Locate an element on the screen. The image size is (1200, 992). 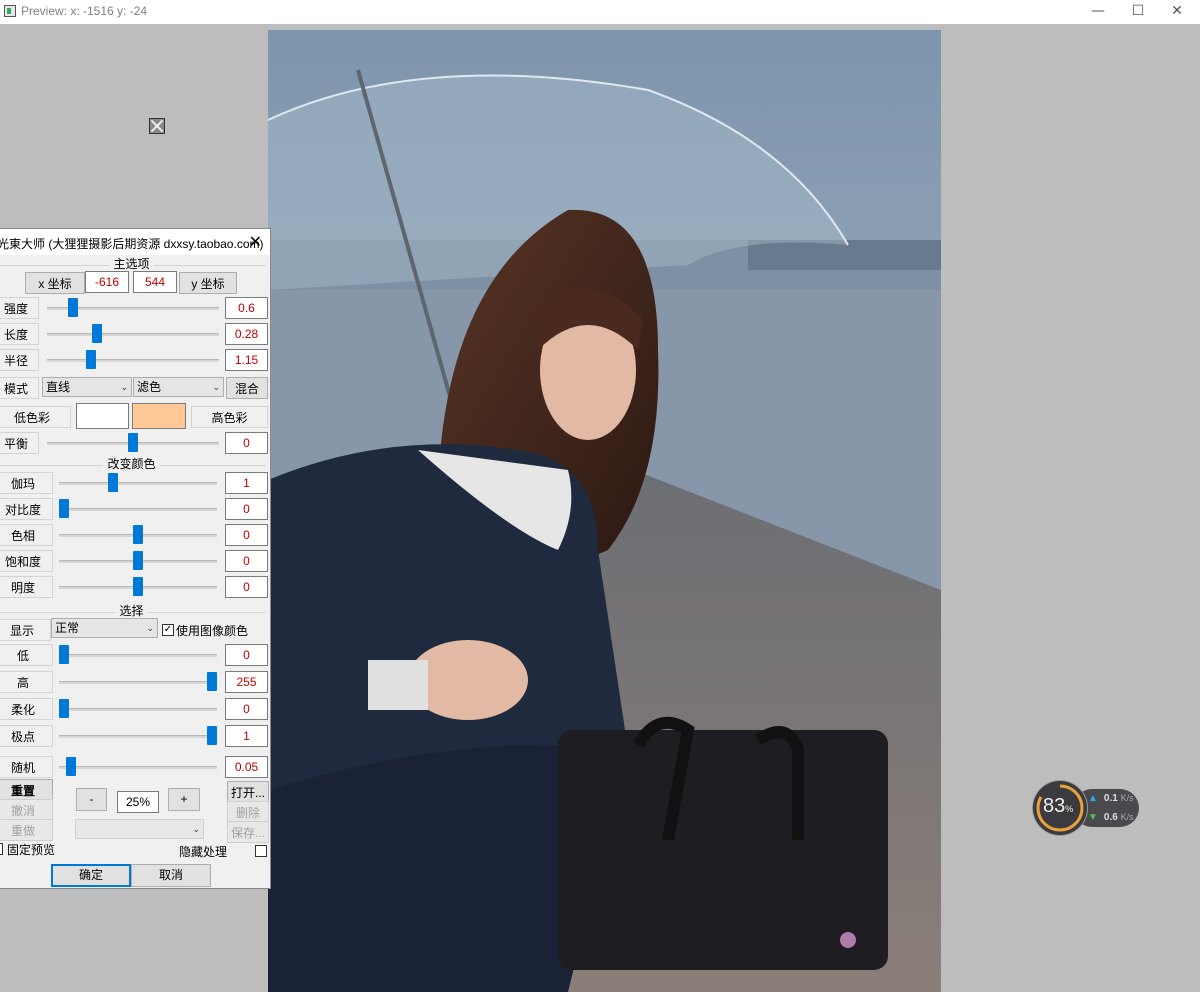
main-section-header: 主选项 is located at coordinates (135, 263).